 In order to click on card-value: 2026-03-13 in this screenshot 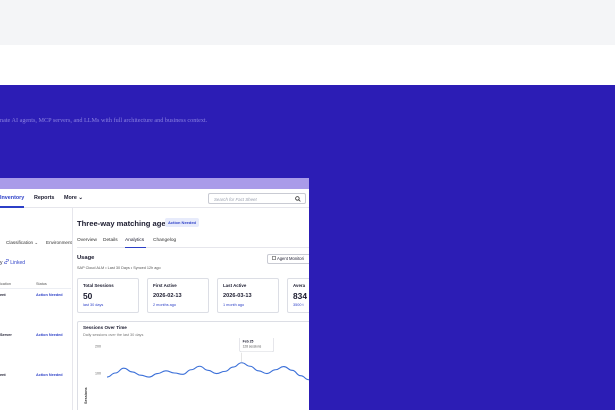, I will do `click(237, 296)`.